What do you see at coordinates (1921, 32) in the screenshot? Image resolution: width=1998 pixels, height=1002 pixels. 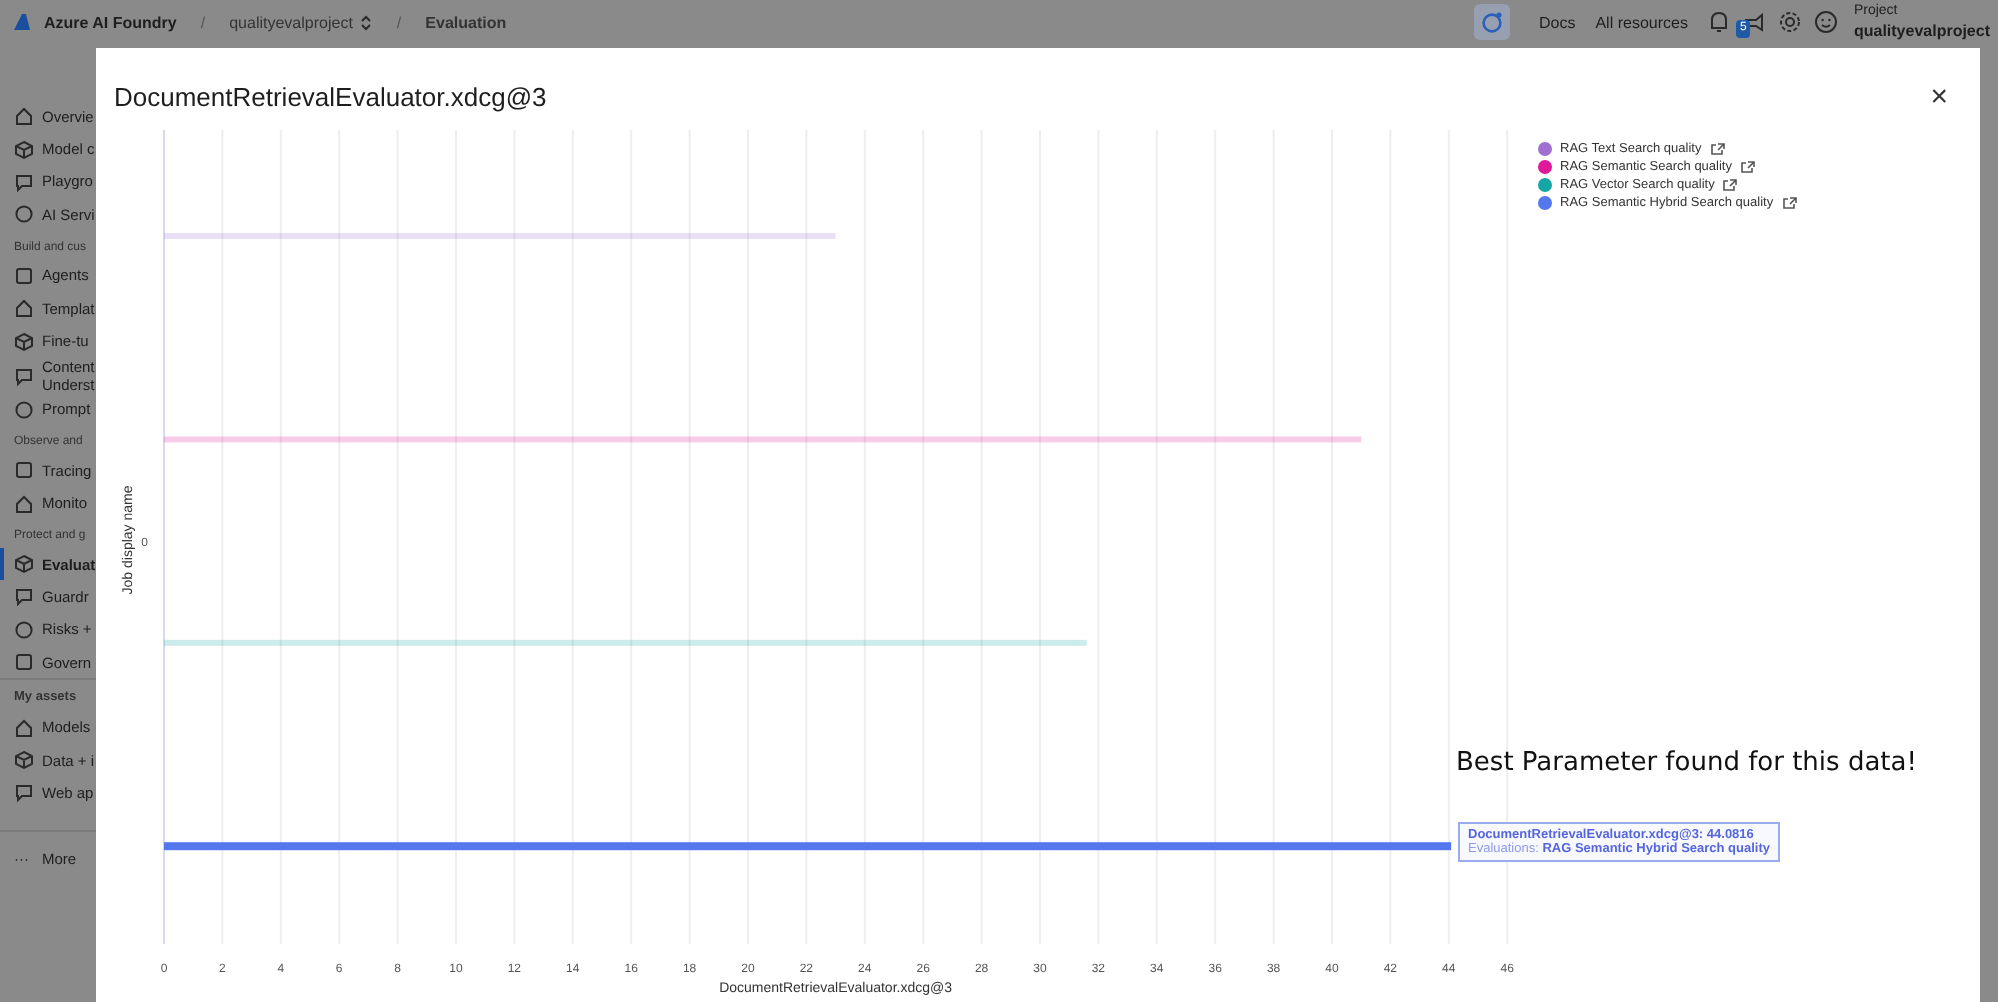 I see `project-name: qualityevalproject` at bounding box center [1921, 32].